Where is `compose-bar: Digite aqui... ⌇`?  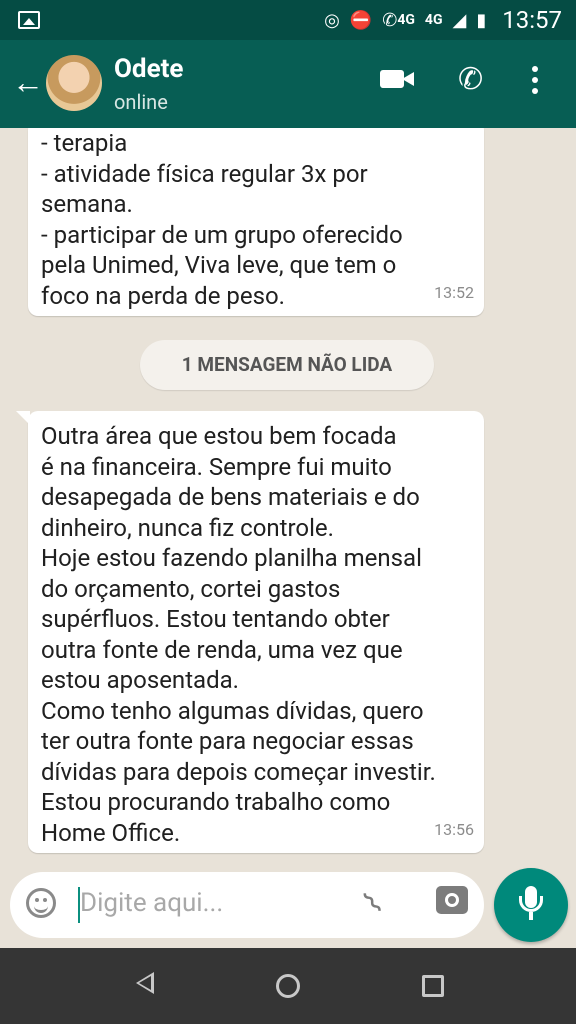 compose-bar: Digite aqui... ⌇ is located at coordinates (288, 908).